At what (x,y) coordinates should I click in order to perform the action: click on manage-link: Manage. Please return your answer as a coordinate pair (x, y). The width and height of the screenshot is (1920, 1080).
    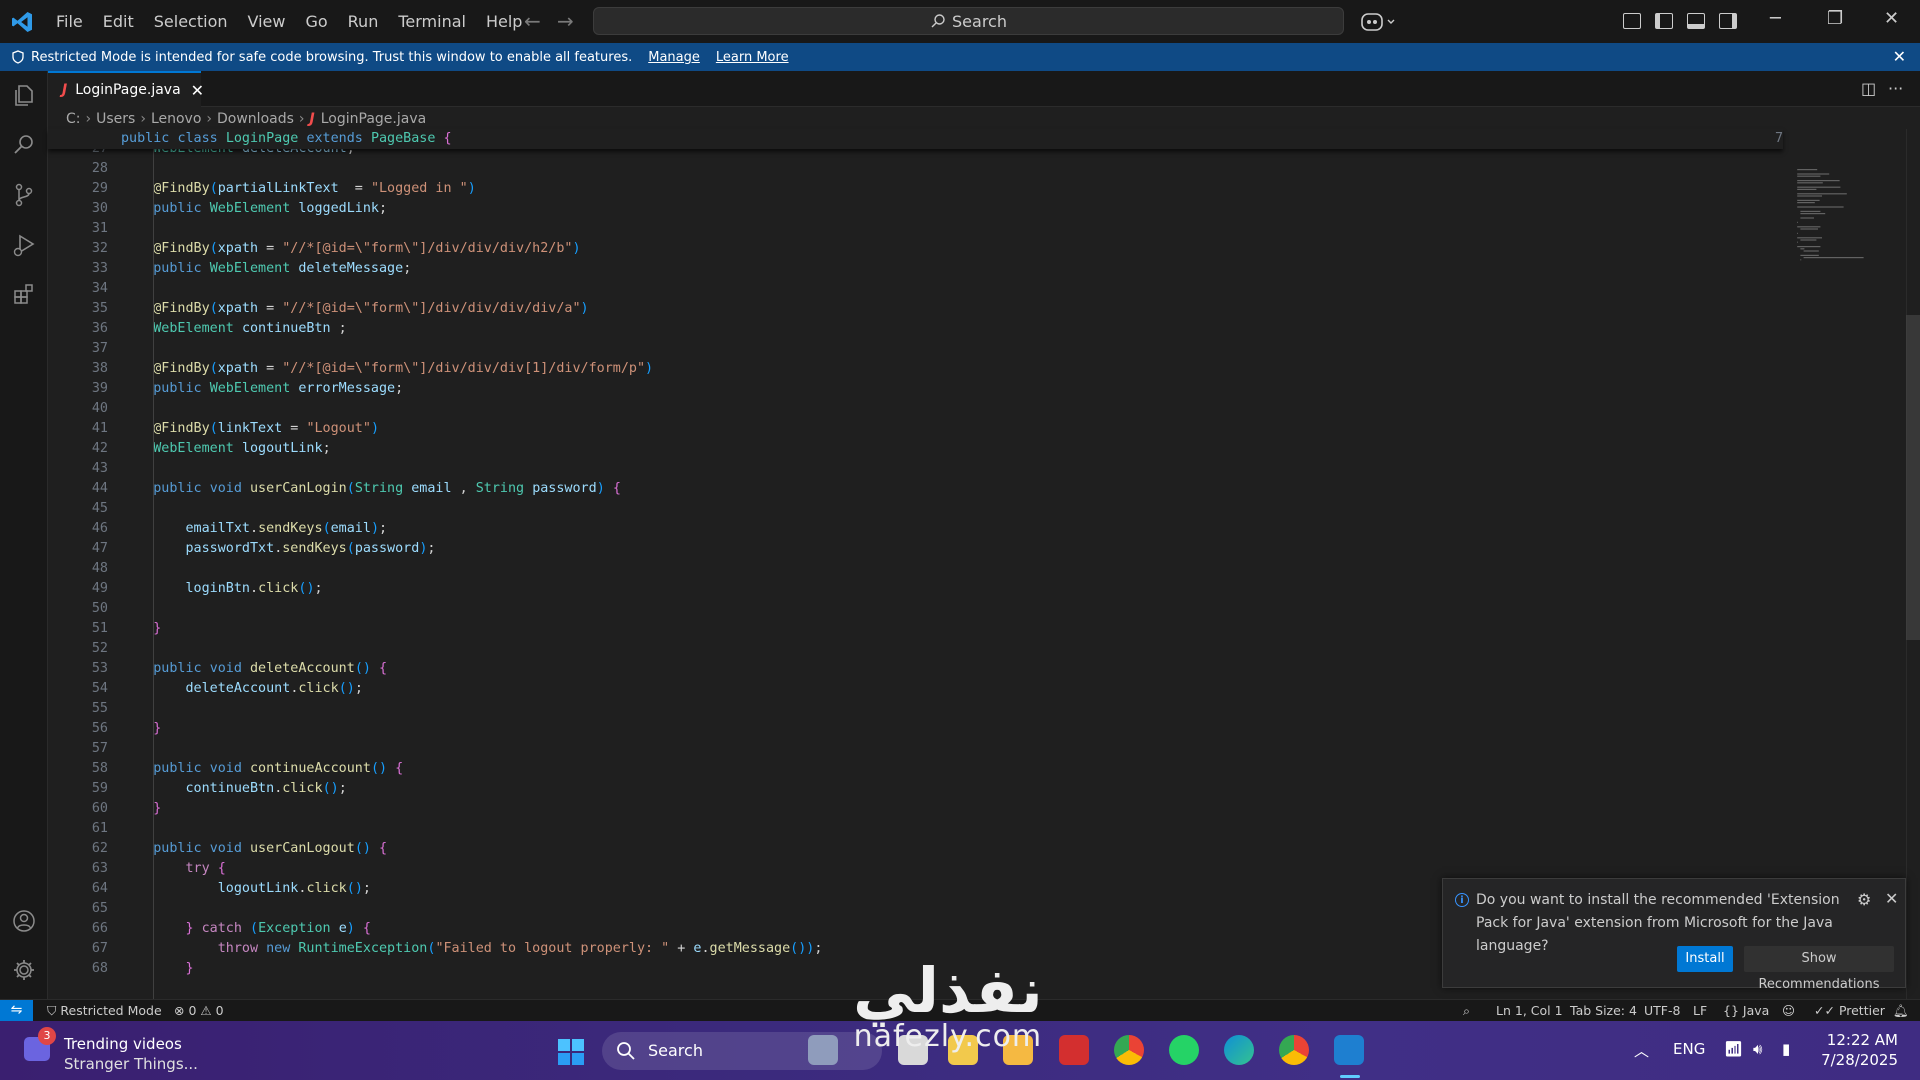
    Looking at the image, I should click on (674, 57).